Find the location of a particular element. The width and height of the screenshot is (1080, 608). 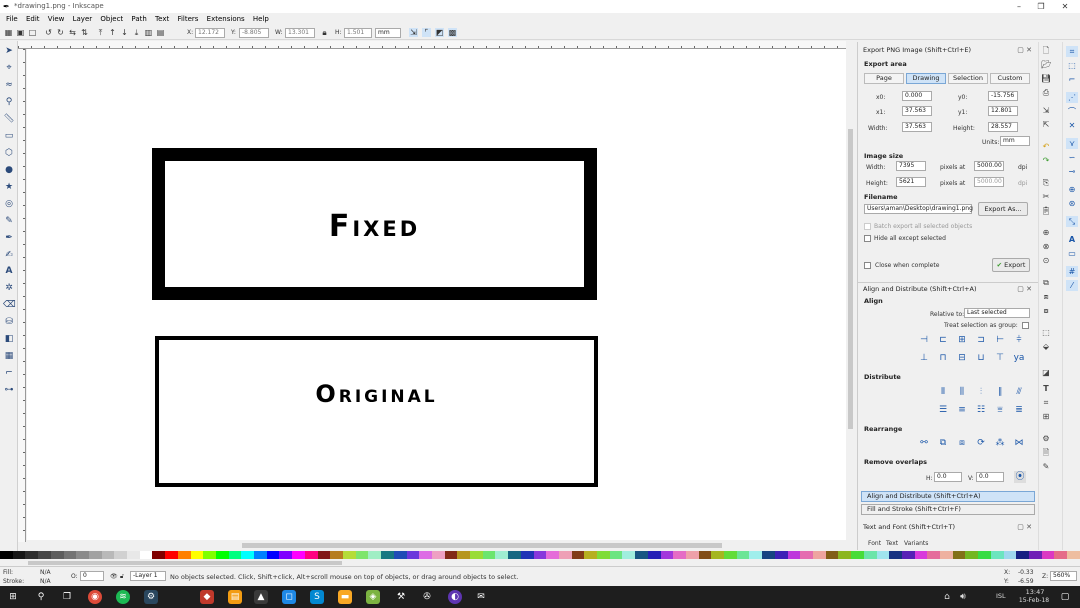

align-right-icon: ⊐ is located at coordinates (981, 340).